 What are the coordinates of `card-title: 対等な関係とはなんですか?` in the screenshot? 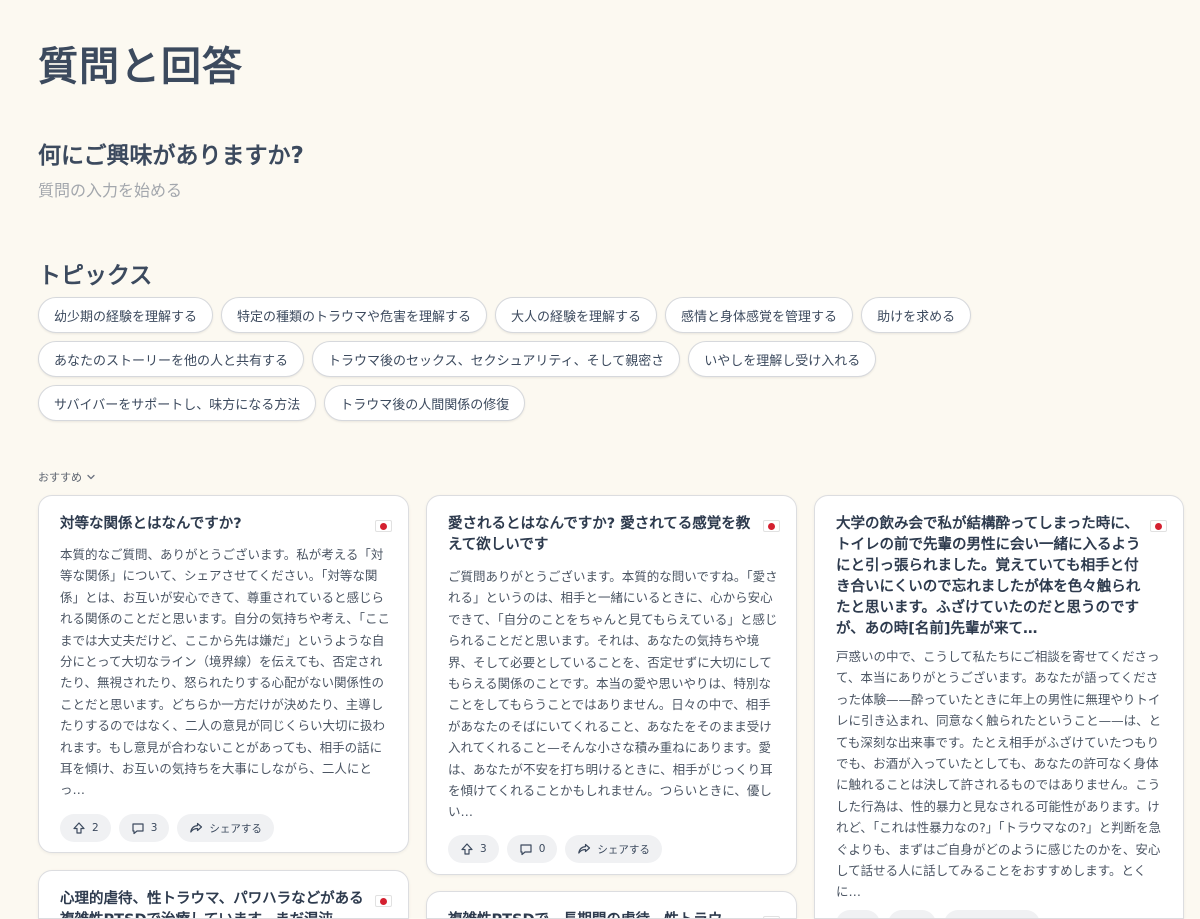 It's located at (216, 524).